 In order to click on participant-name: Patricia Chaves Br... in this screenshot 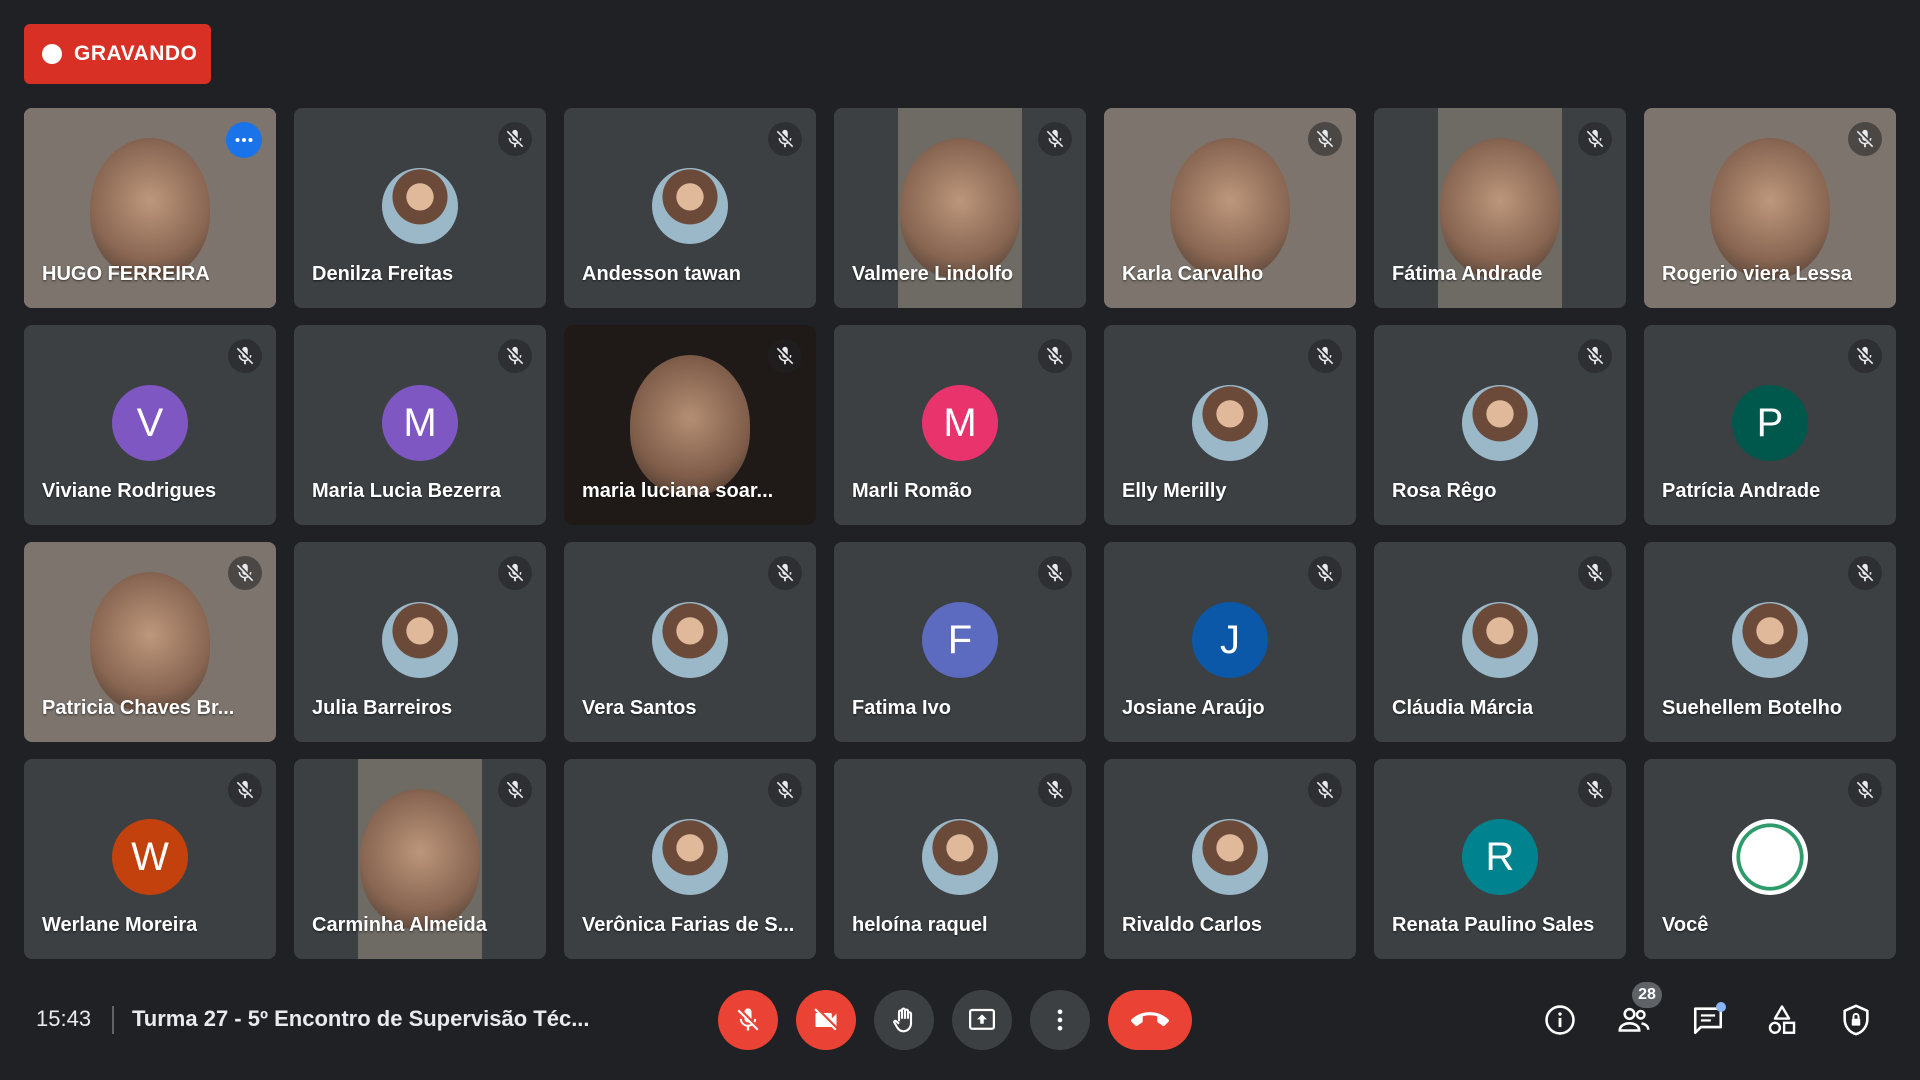, I will do `click(138, 708)`.